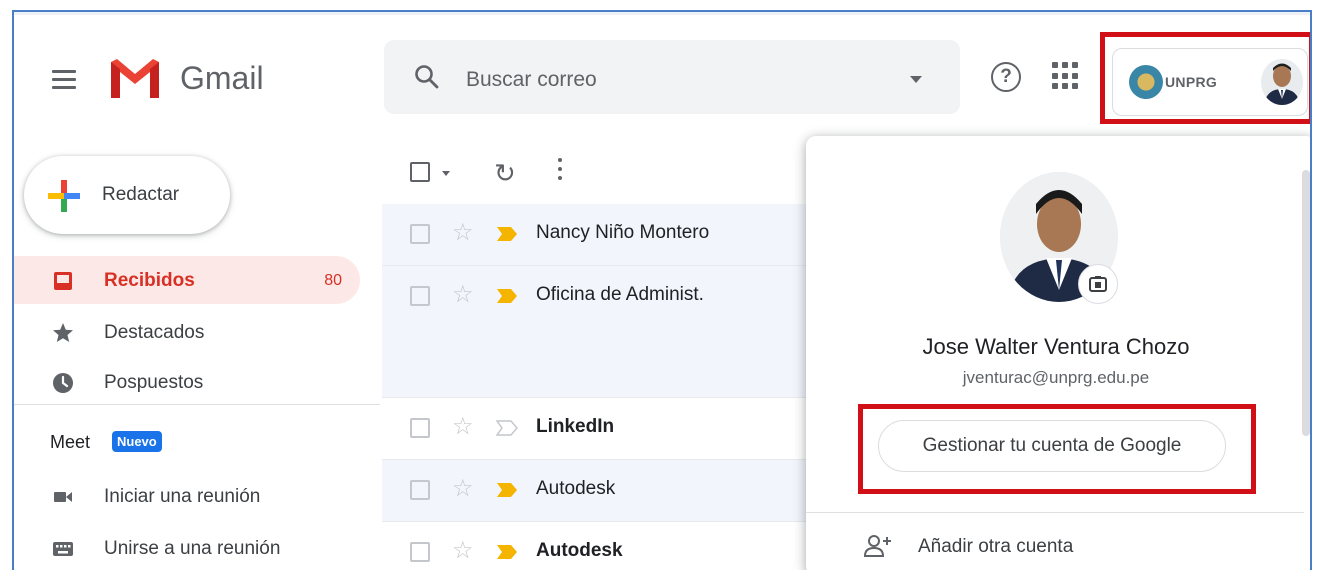  I want to click on search-bar: Buscar correo, so click(672, 77).